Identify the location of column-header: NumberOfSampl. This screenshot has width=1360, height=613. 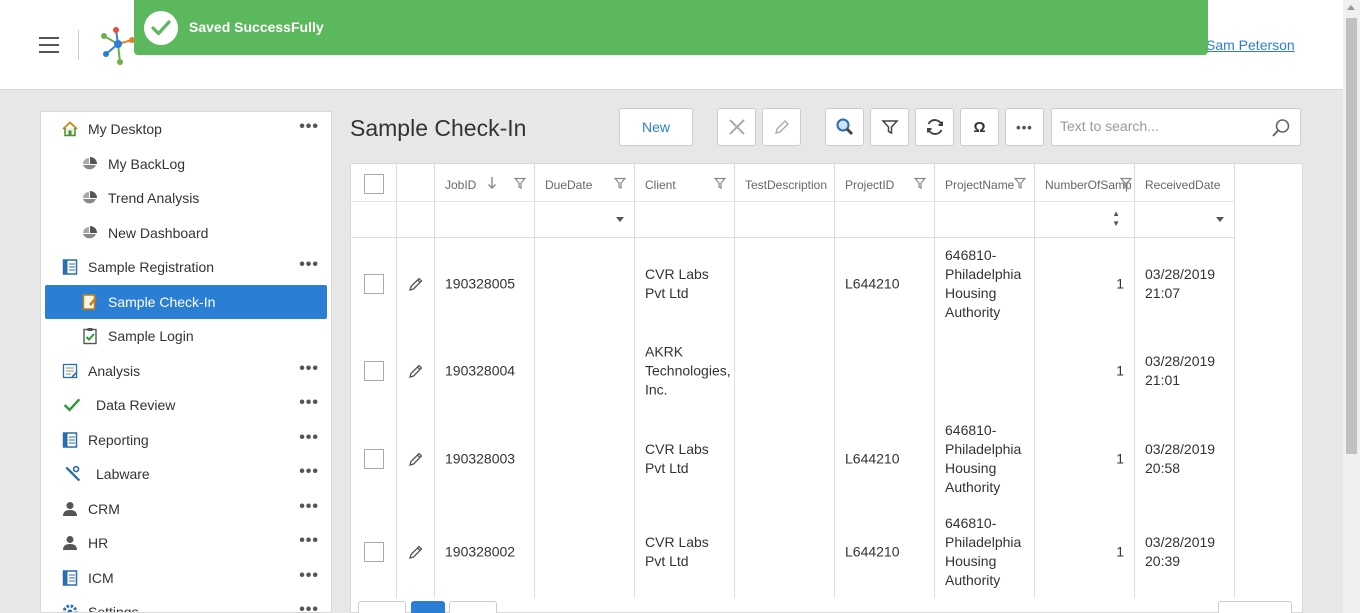
(1085, 183).